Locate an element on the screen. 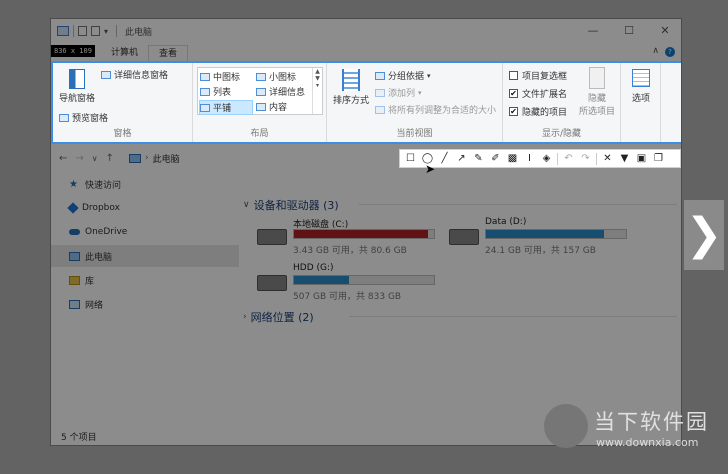 Image resolution: width=728 pixels, height=474 pixels. hidden-items-label: 隐藏的项目 is located at coordinates (545, 113).